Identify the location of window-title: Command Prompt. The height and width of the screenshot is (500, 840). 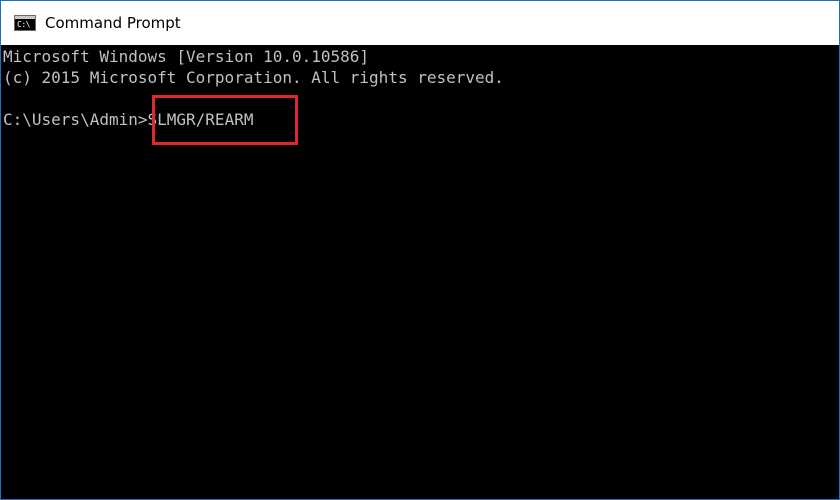
(113, 23).